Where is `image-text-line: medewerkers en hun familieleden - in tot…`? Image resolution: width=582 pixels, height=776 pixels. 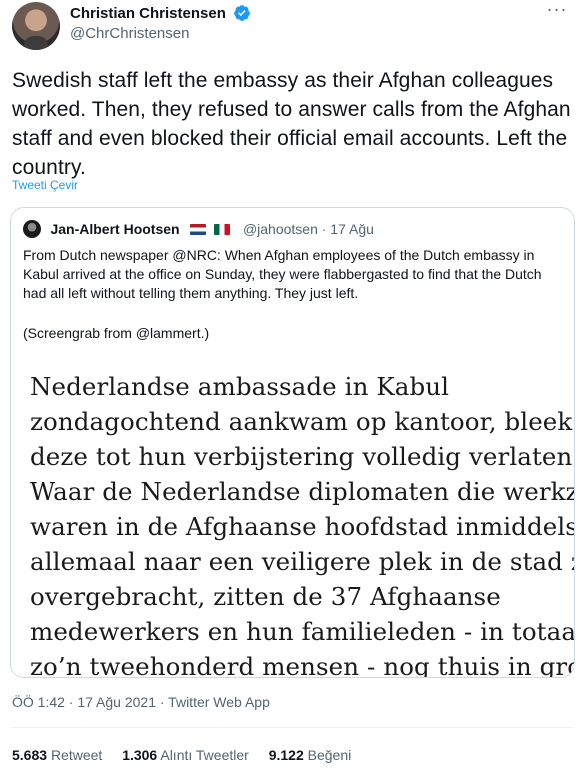 image-text-line: medewerkers en hun familieleden - in tot… is located at coordinates (302, 631).